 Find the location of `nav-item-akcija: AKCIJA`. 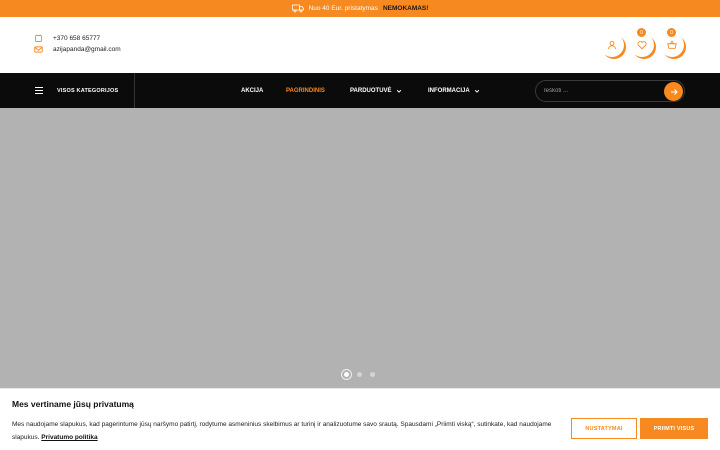

nav-item-akcija: AKCIJA is located at coordinates (252, 90).